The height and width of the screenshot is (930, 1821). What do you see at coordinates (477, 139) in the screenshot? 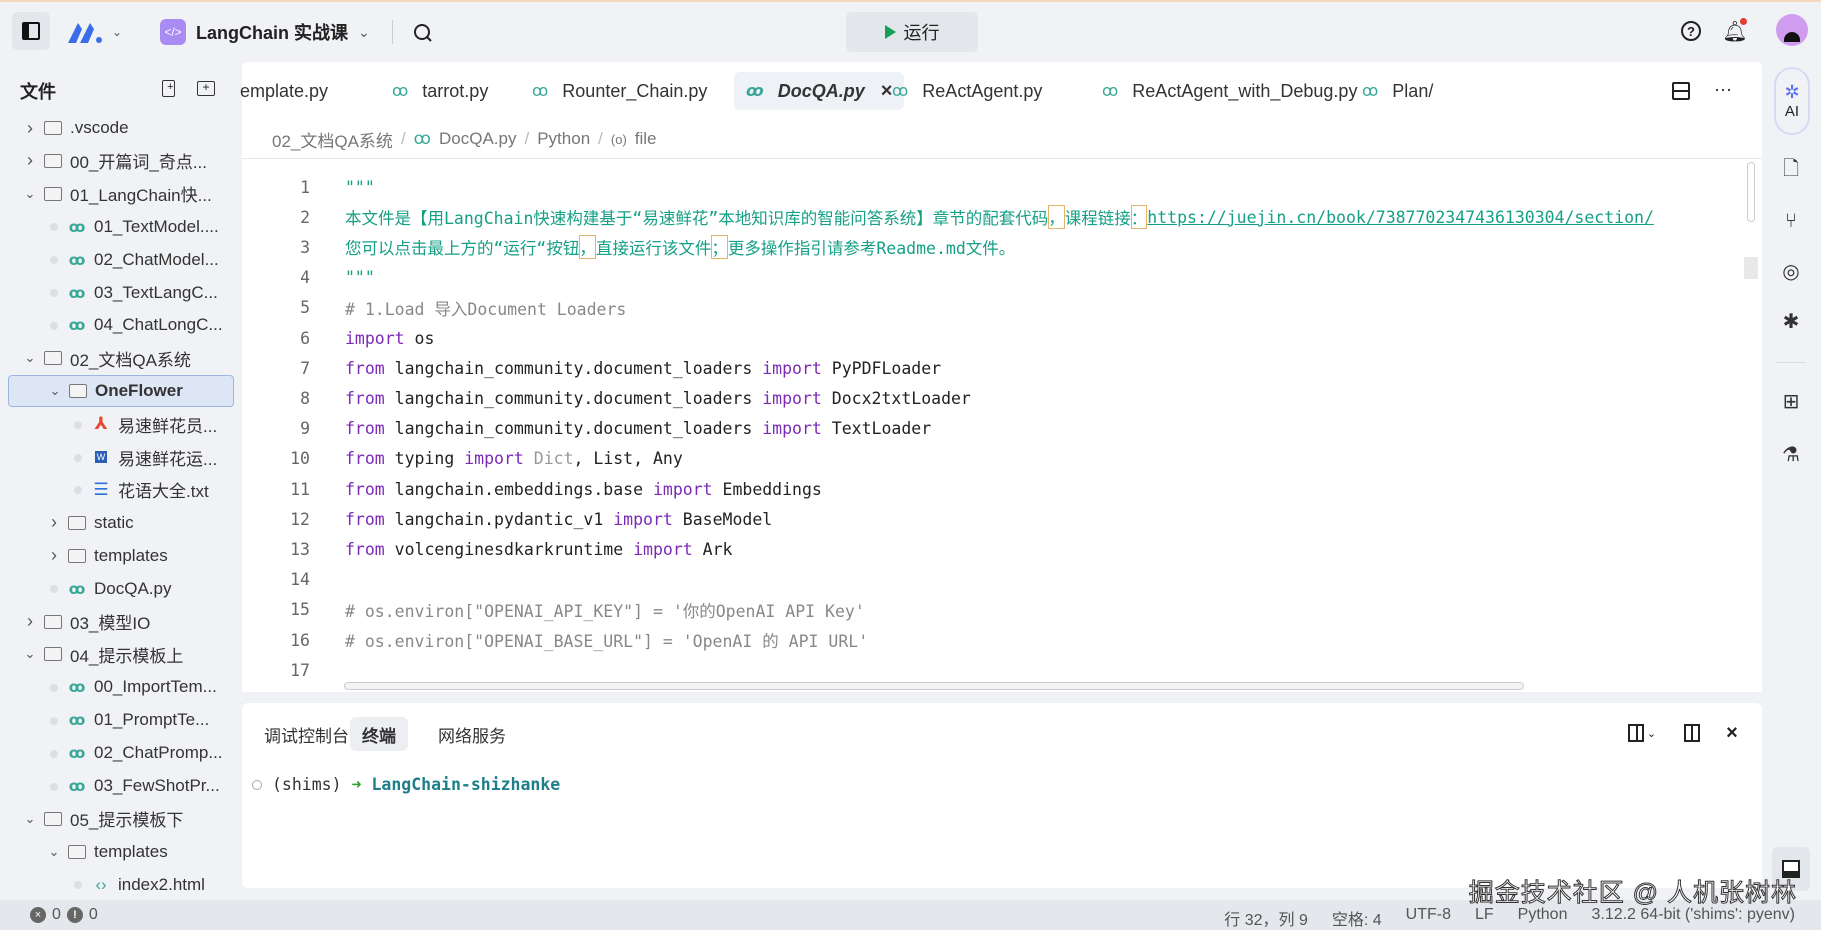
I see `breadcrumb-file: DocQA.py` at bounding box center [477, 139].